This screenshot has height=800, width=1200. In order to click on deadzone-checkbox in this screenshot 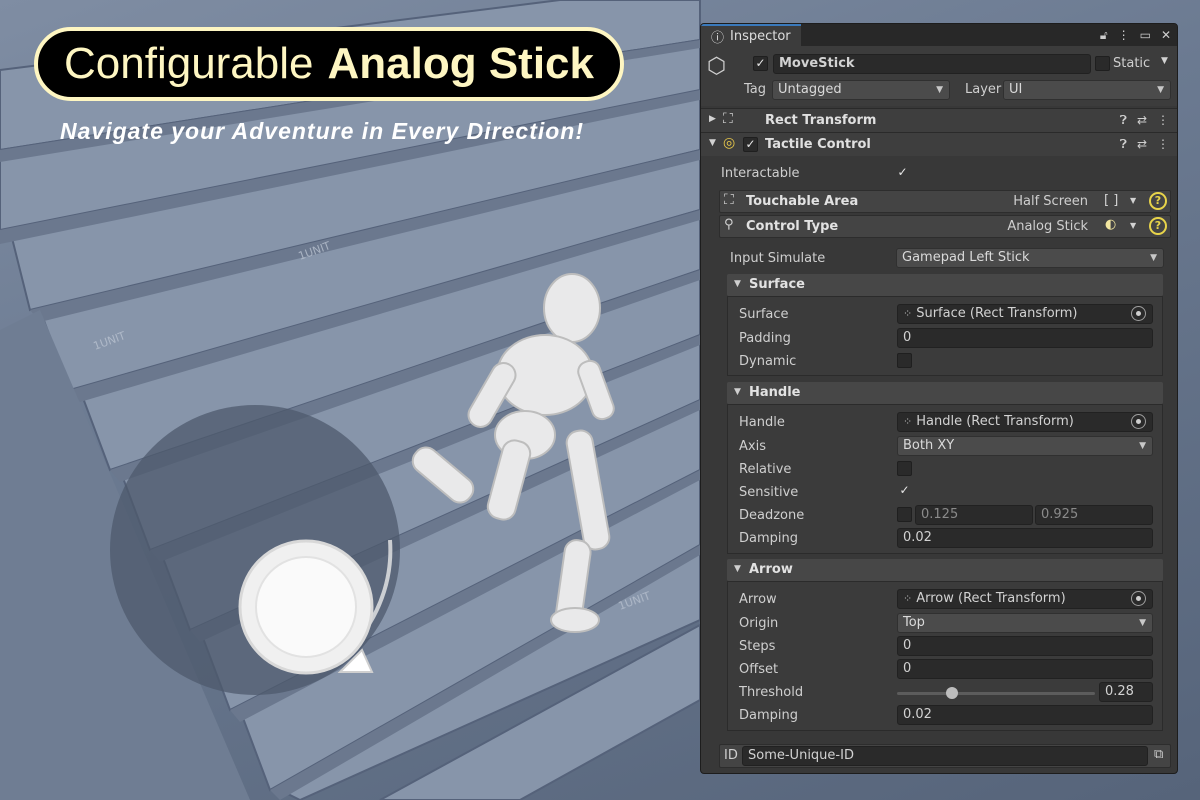, I will do `click(904, 514)`.